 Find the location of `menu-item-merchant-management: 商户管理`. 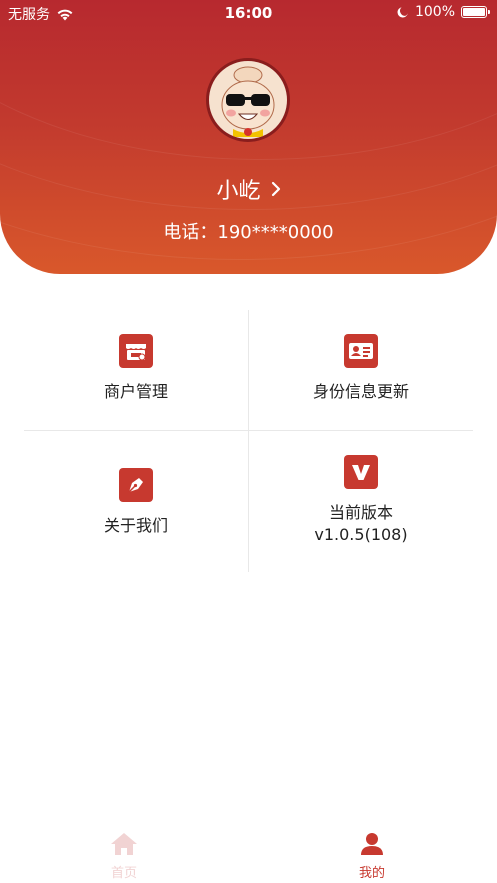

menu-item-merchant-management: 商户管理 is located at coordinates (136, 368).